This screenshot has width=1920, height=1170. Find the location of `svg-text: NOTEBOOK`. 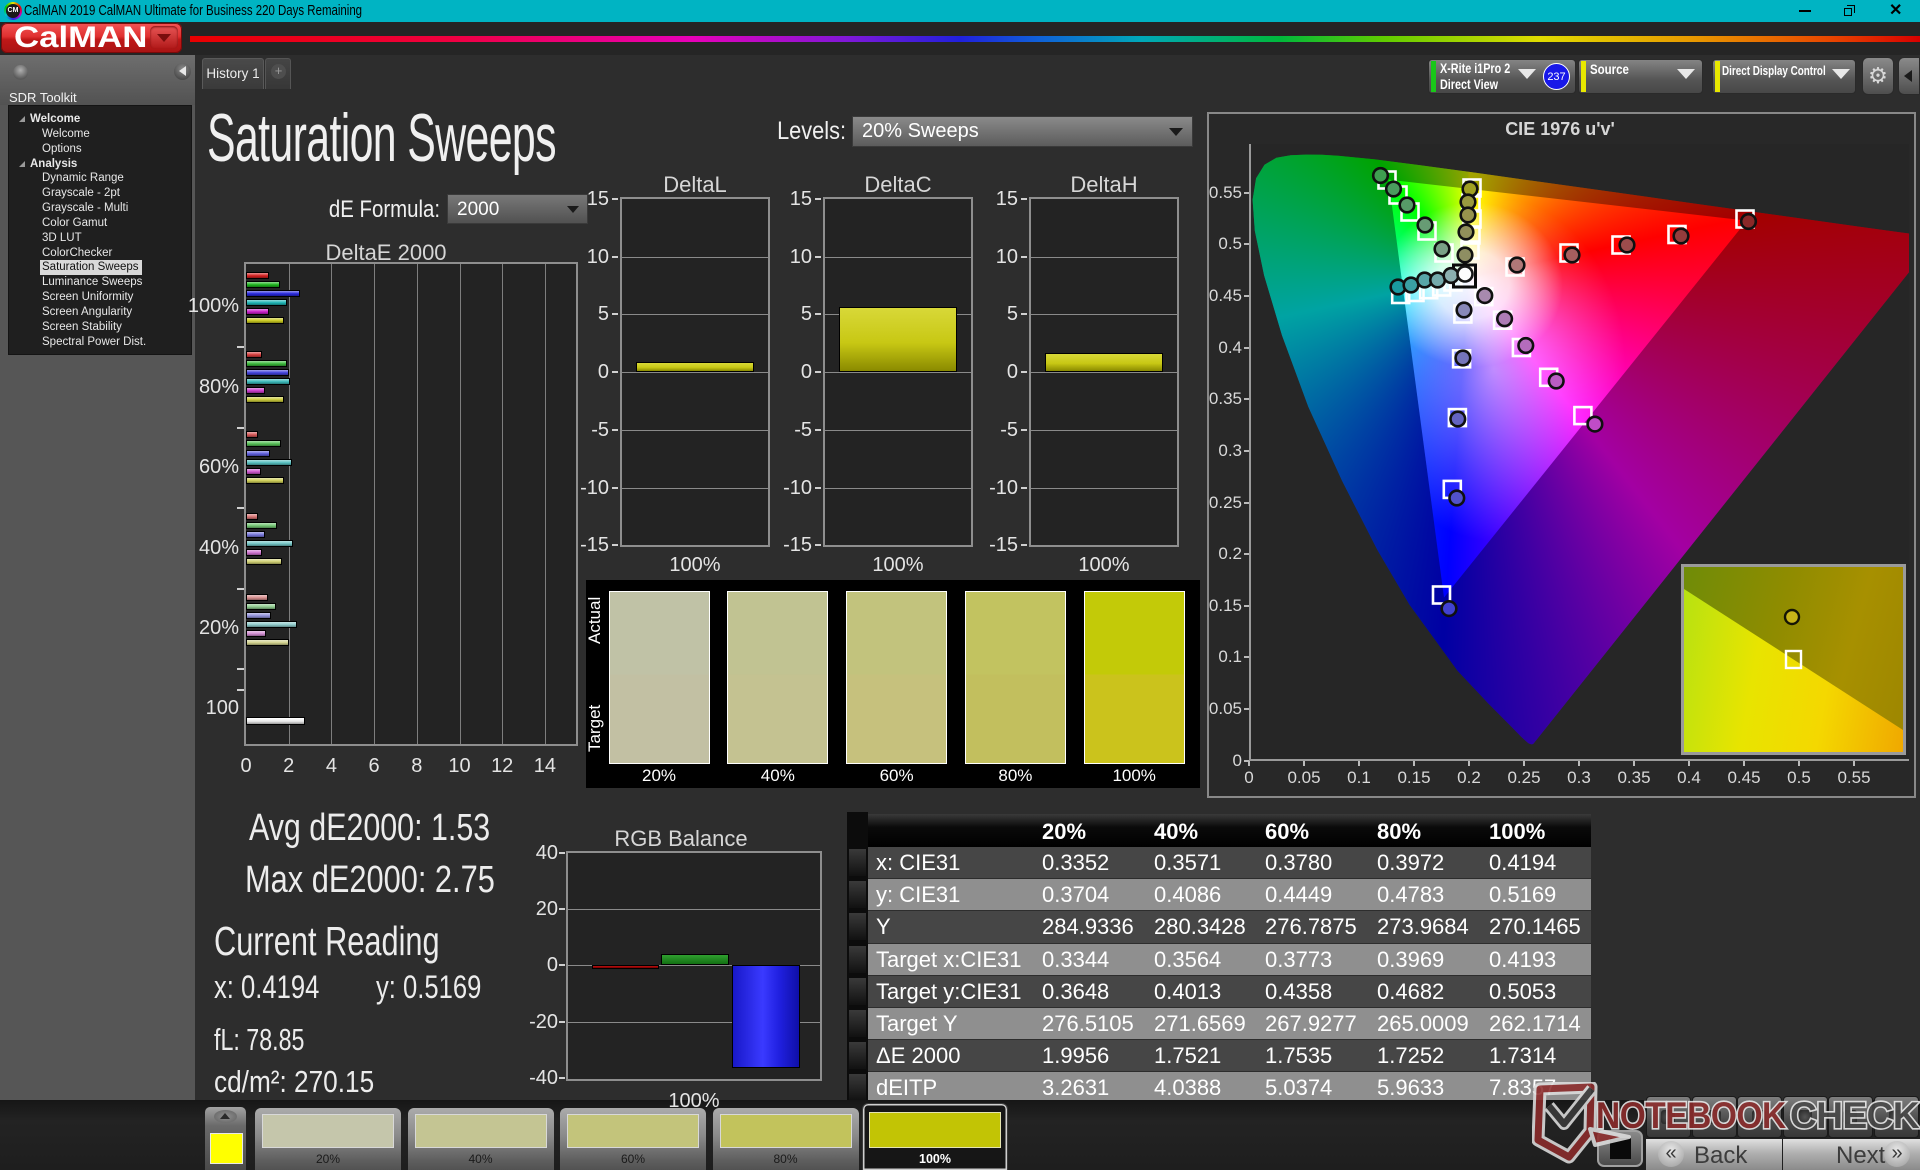

svg-text: NOTEBOOK is located at coordinates (1691, 1115).